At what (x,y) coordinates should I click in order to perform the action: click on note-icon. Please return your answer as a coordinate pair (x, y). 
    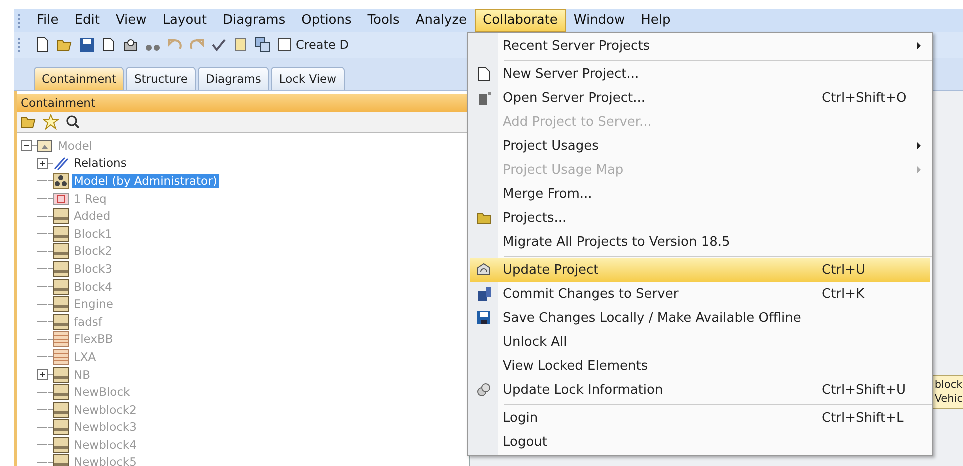
    Looking at the image, I should click on (241, 45).